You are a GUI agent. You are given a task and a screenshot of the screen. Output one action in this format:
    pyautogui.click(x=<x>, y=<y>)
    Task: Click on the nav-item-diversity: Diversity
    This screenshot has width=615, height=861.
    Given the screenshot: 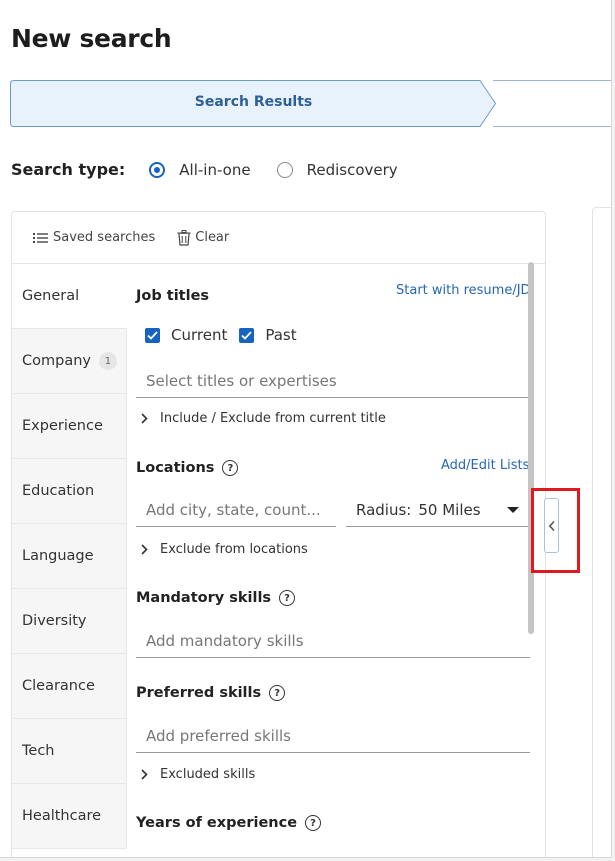 What is the action you would take?
    pyautogui.click(x=69, y=621)
    